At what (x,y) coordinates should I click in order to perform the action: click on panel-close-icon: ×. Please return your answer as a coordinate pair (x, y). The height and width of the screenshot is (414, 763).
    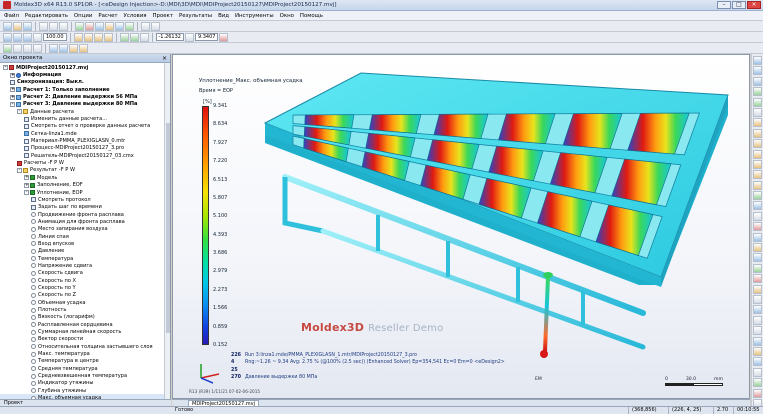
    Looking at the image, I should click on (164, 58).